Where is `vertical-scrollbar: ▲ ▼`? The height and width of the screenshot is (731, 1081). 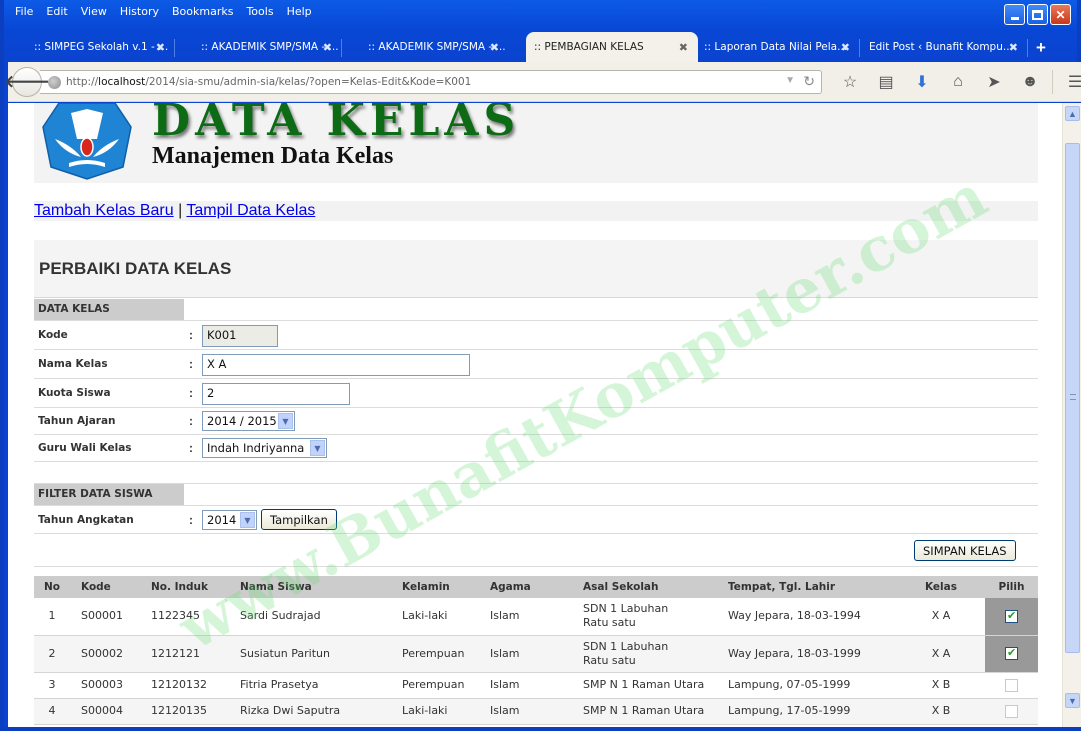
vertical-scrollbar: ▲ ▼ is located at coordinates (1071, 415).